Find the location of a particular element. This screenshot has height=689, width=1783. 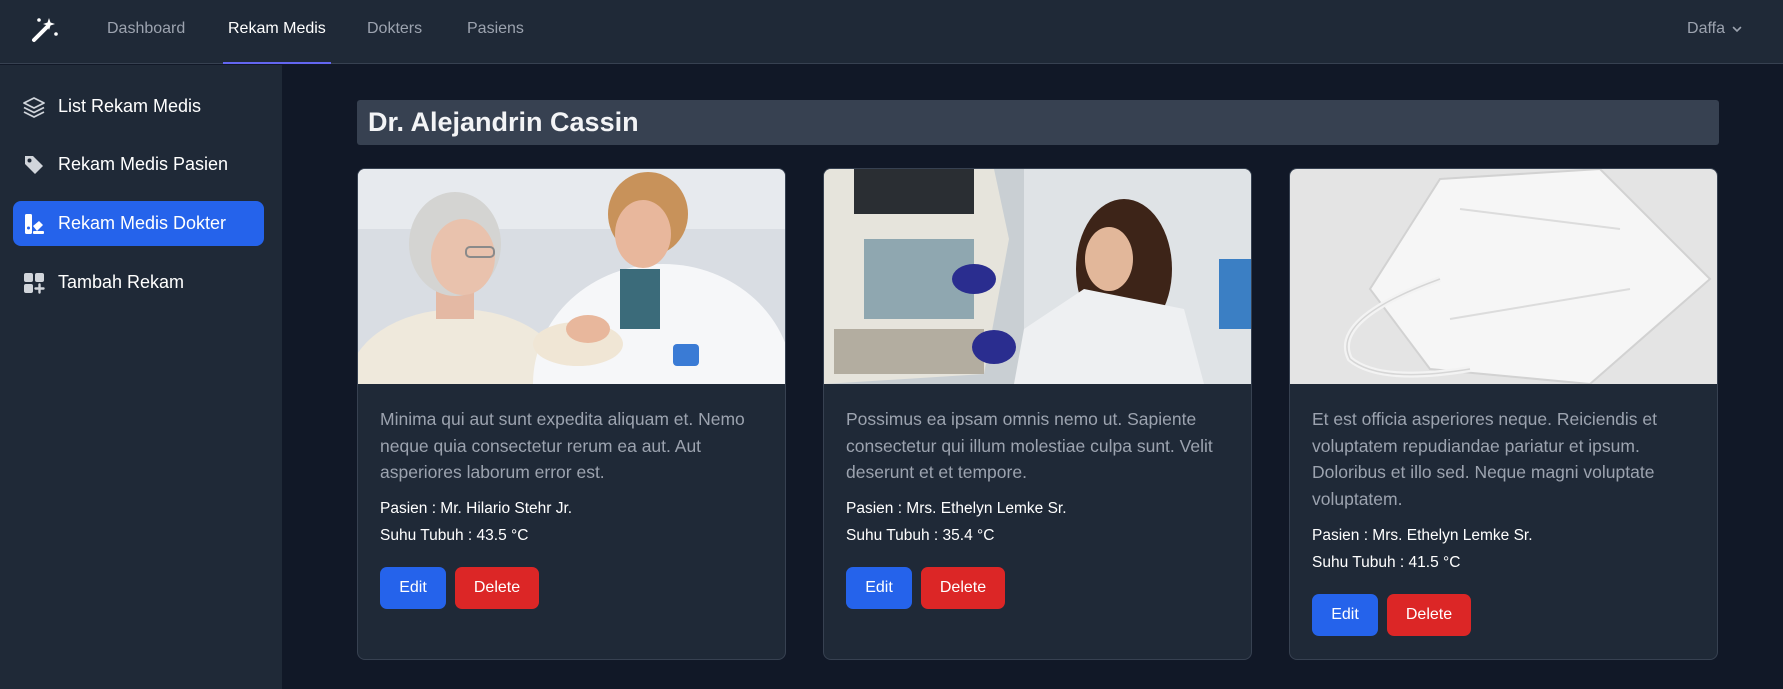

sidebar-item-rekam-medis-pasien: Rekam Medis Pasien is located at coordinates (138, 164).